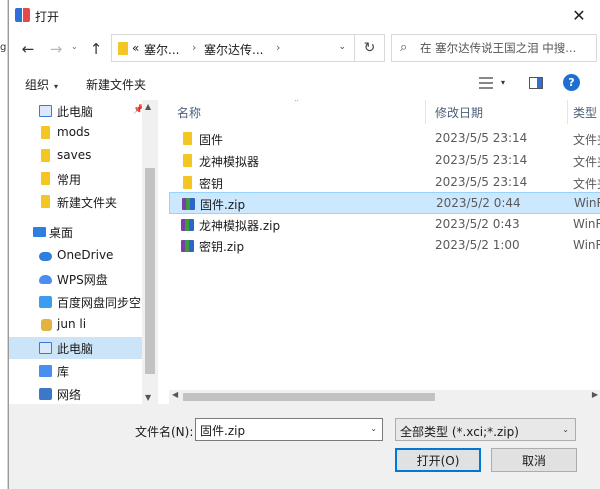 Image resolution: width=600 pixels, height=489 pixels. What do you see at coordinates (585, 112) in the screenshot?
I see `column-type: 类型` at bounding box center [585, 112].